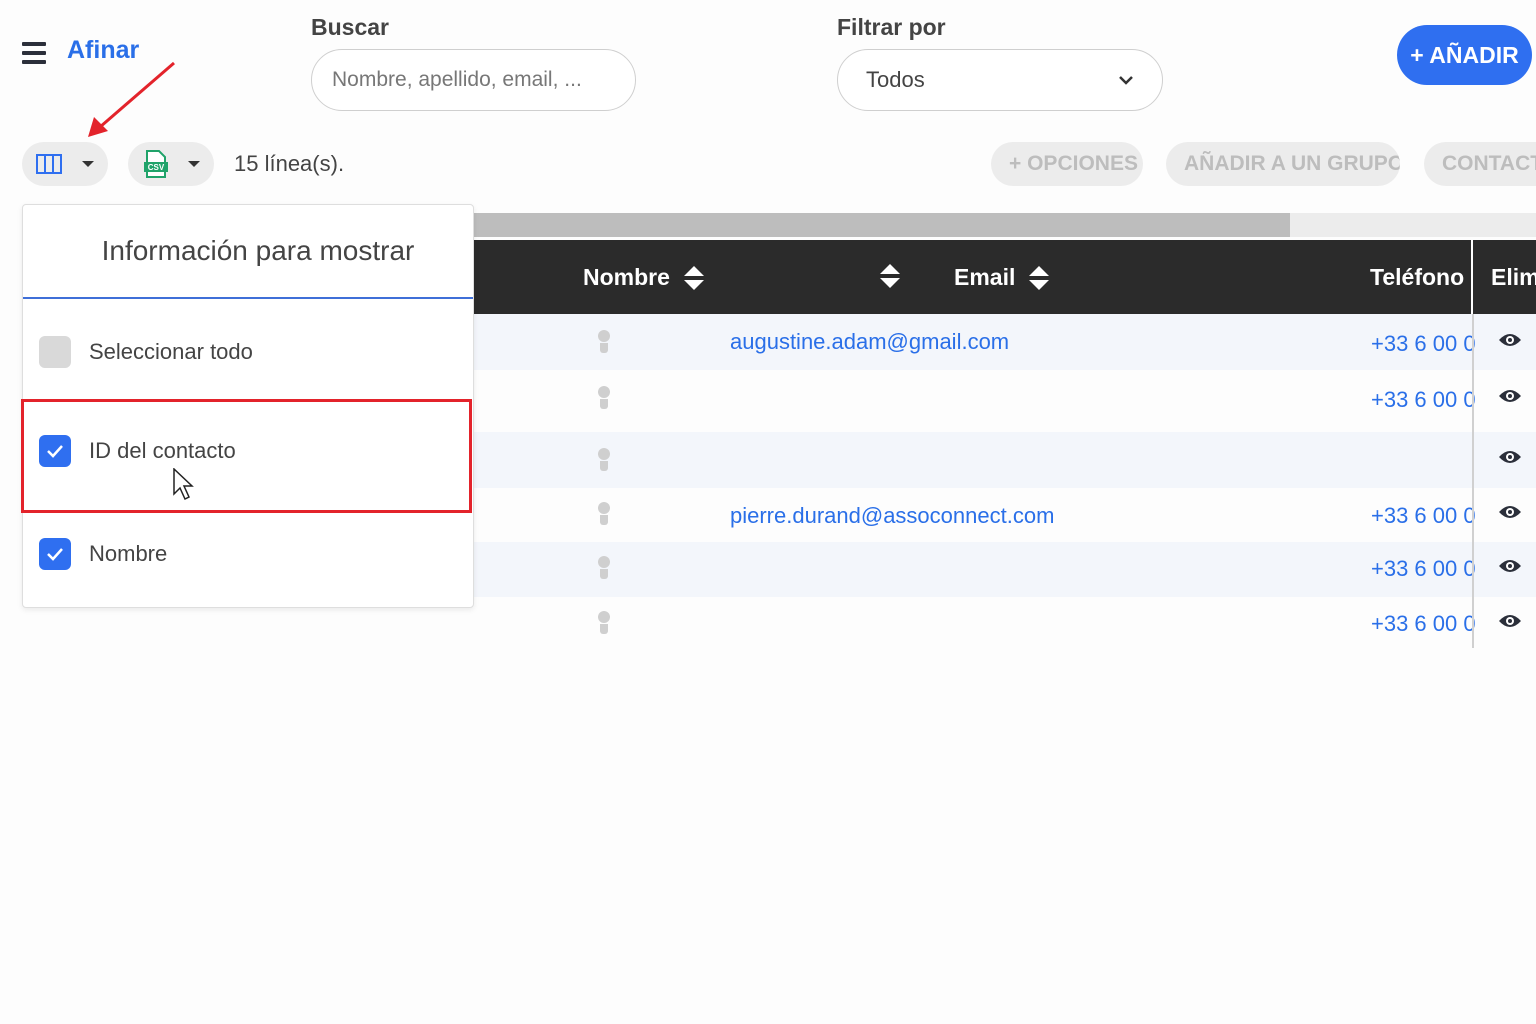  I want to click on column-header-name-label: Nombre, so click(626, 277).